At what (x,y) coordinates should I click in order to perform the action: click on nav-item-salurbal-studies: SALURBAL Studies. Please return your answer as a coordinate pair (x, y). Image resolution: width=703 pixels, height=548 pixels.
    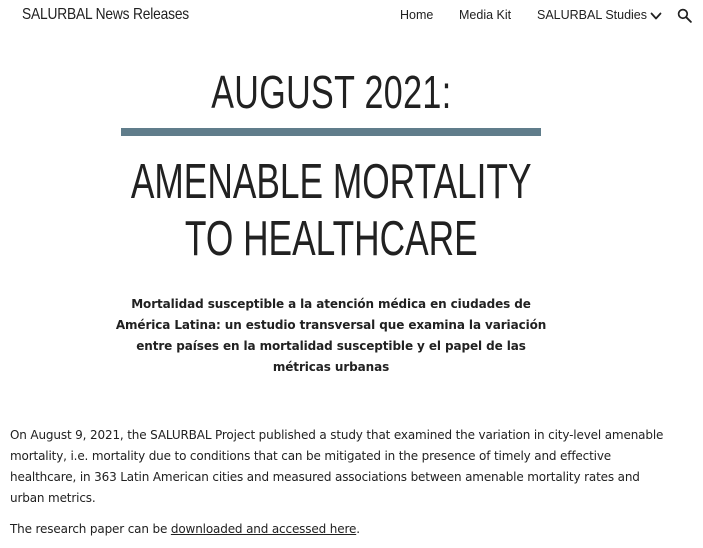
    Looking at the image, I should click on (592, 15).